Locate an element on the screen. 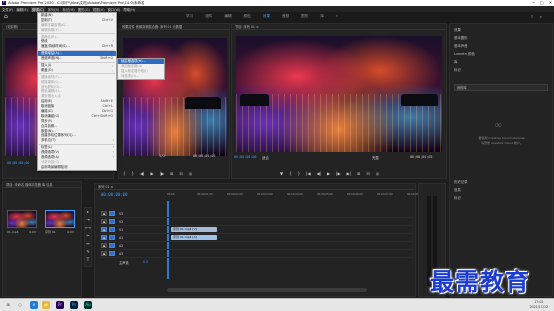 Image resolution: width=554 pixels, height=311 pixels. file-explorer-icon: 📁 is located at coordinates (46, 305).